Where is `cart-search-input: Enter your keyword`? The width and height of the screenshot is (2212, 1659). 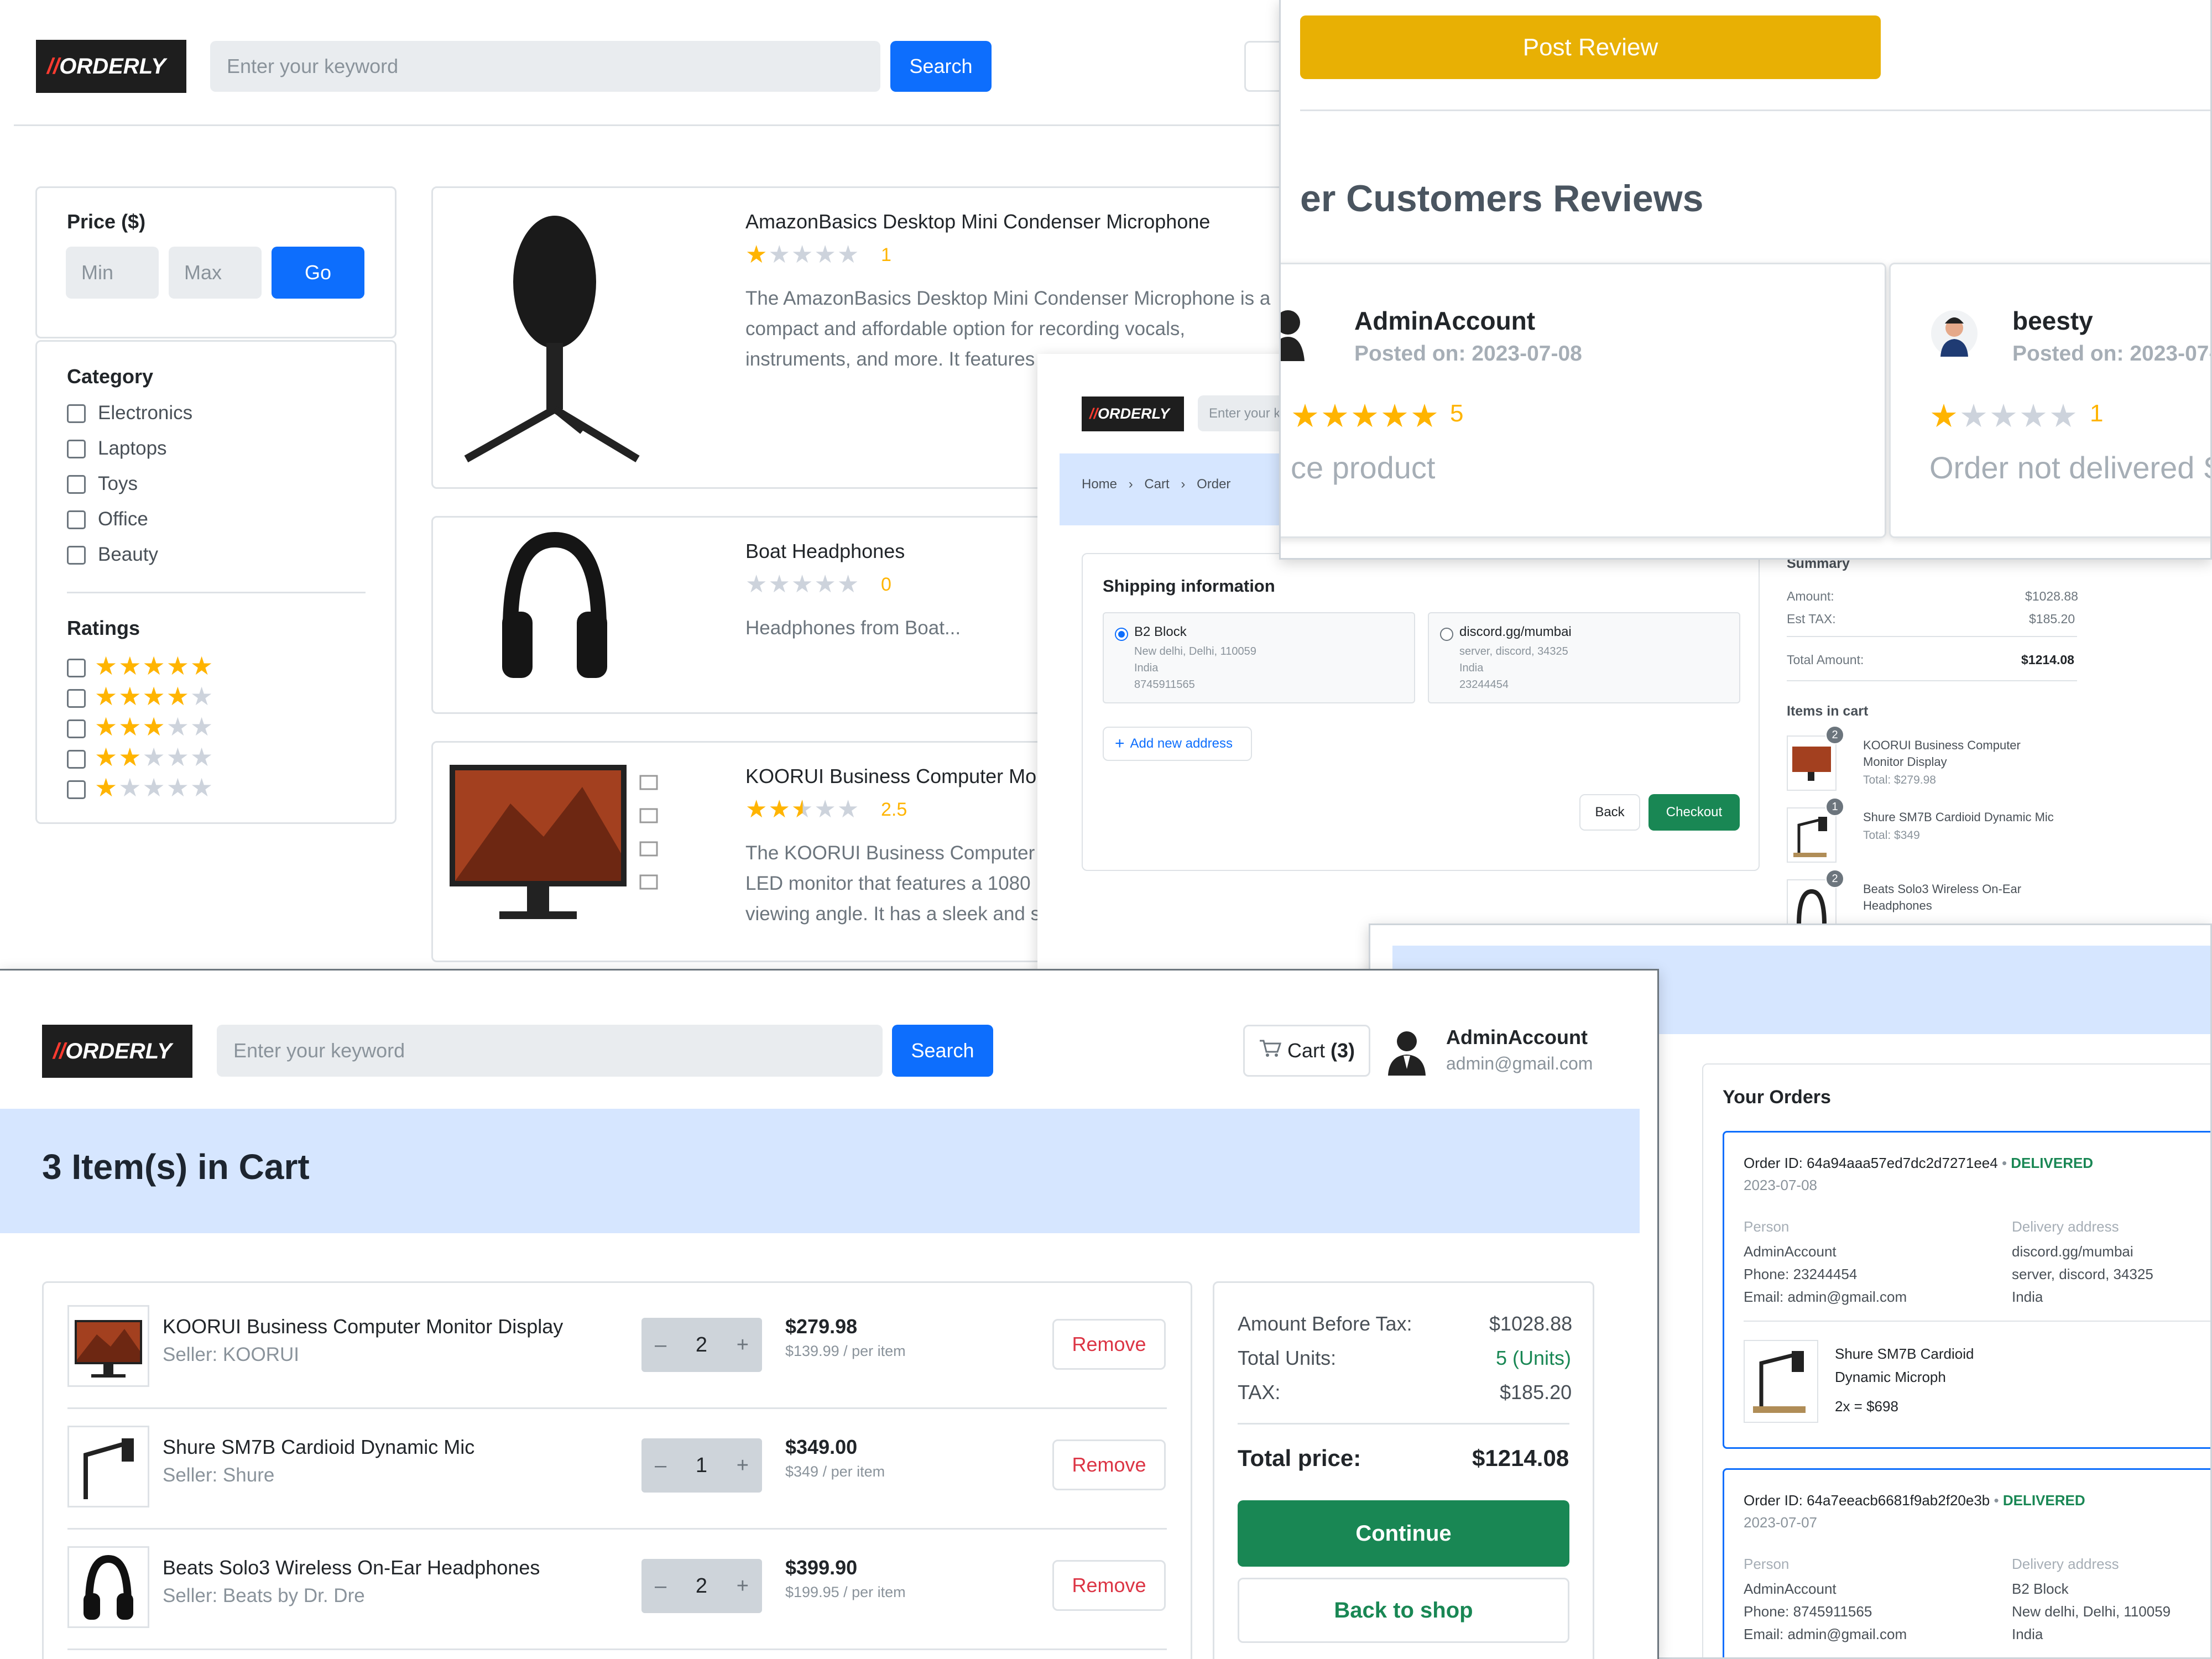
cart-search-input: Enter your keyword is located at coordinates (550, 1051).